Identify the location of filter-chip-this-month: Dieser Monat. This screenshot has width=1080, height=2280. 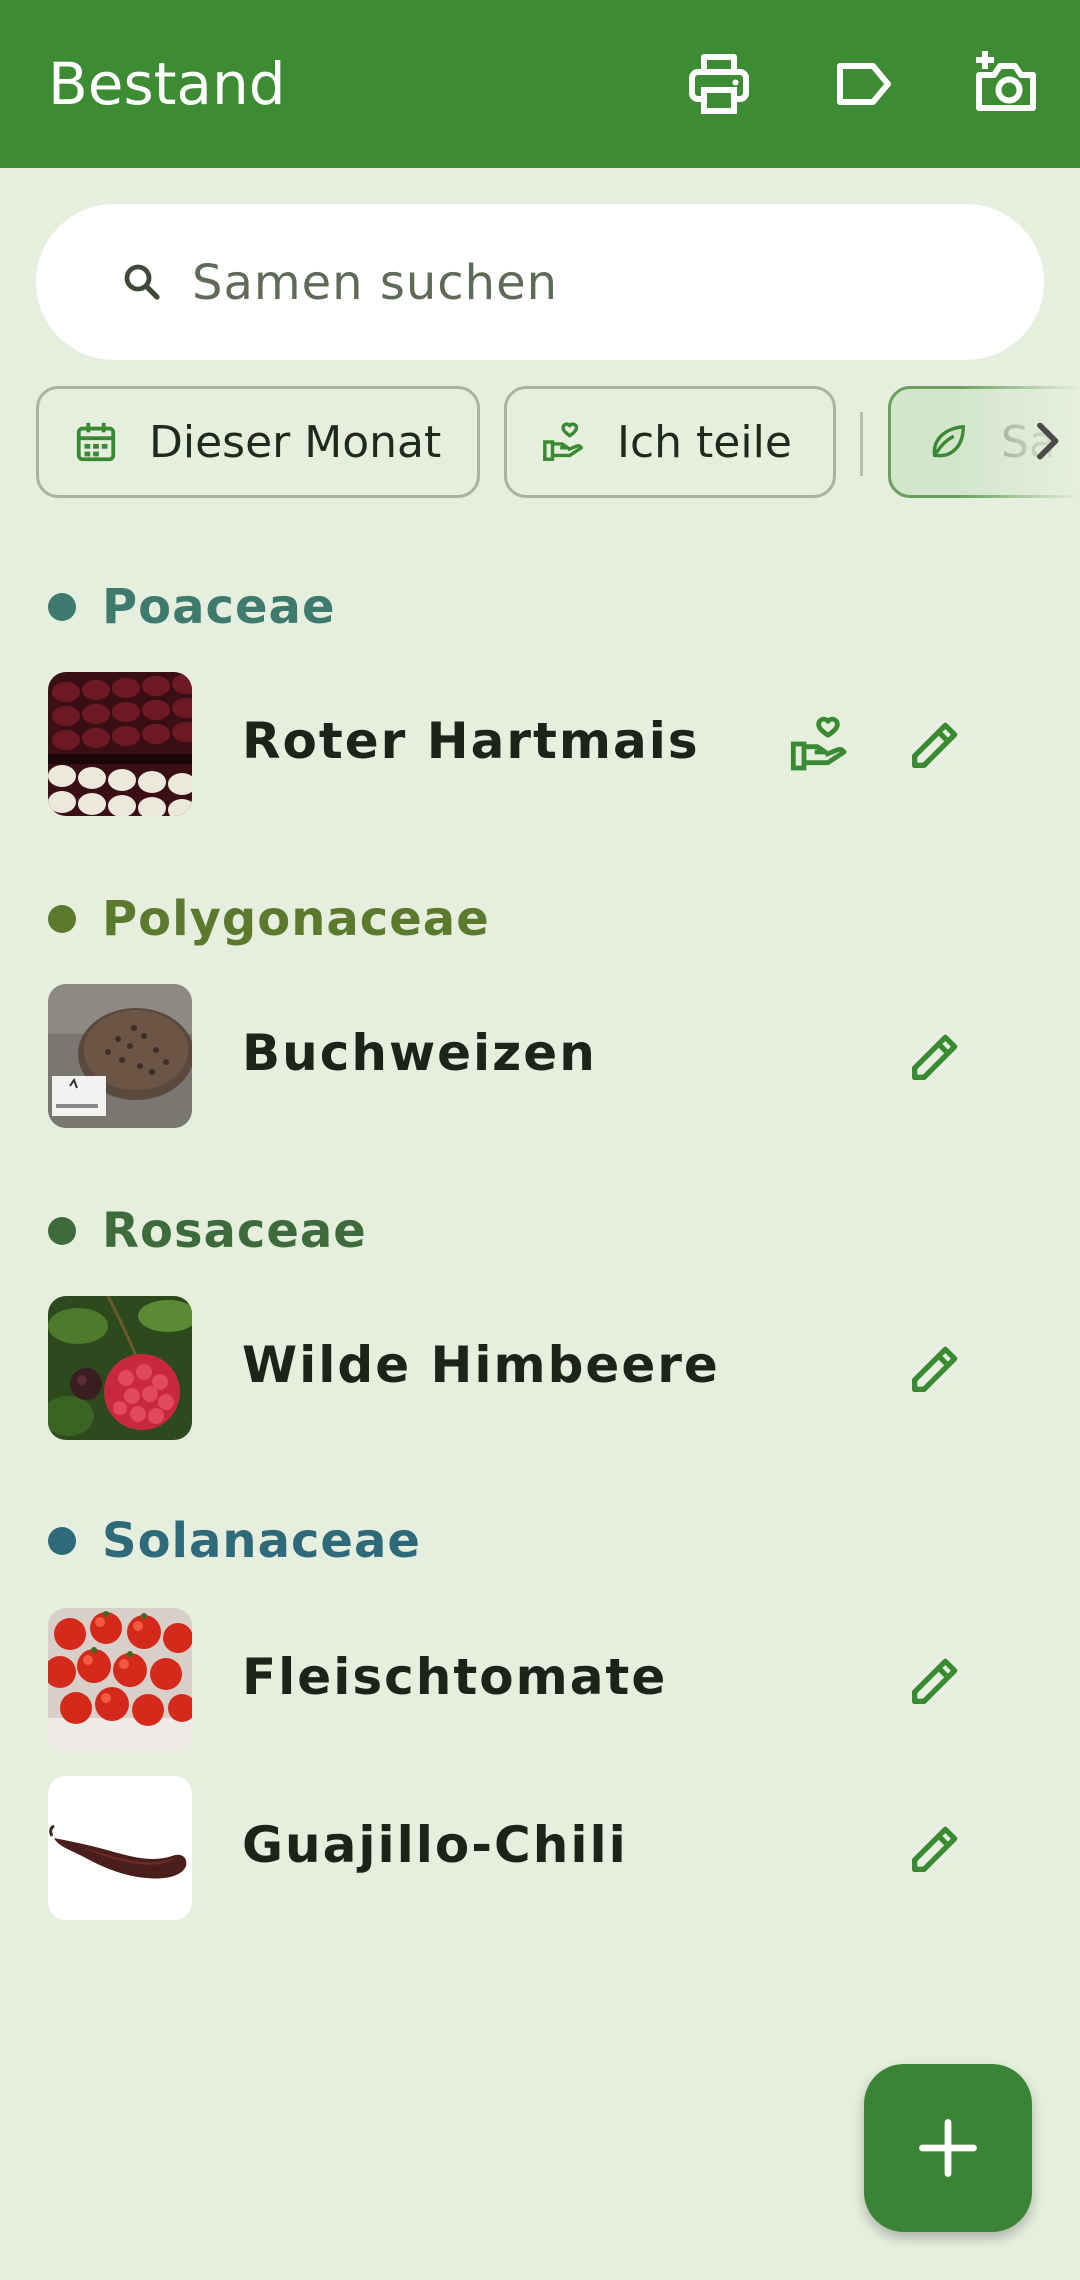
(258, 442).